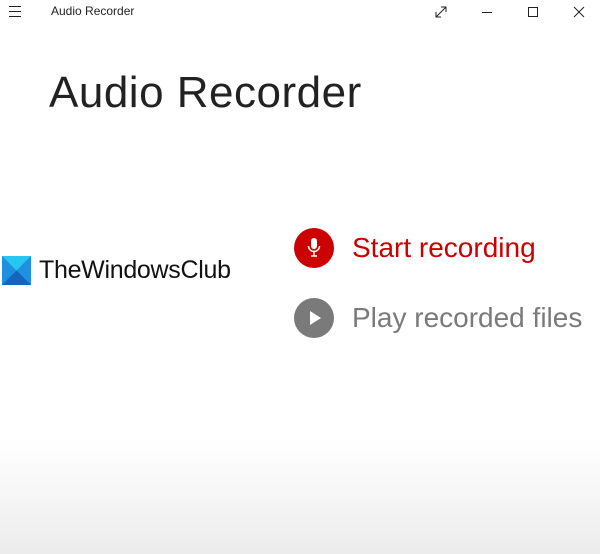 Image resolution: width=600 pixels, height=554 pixels. I want to click on play-recorded-files-button: Play recorded files, so click(438, 318).